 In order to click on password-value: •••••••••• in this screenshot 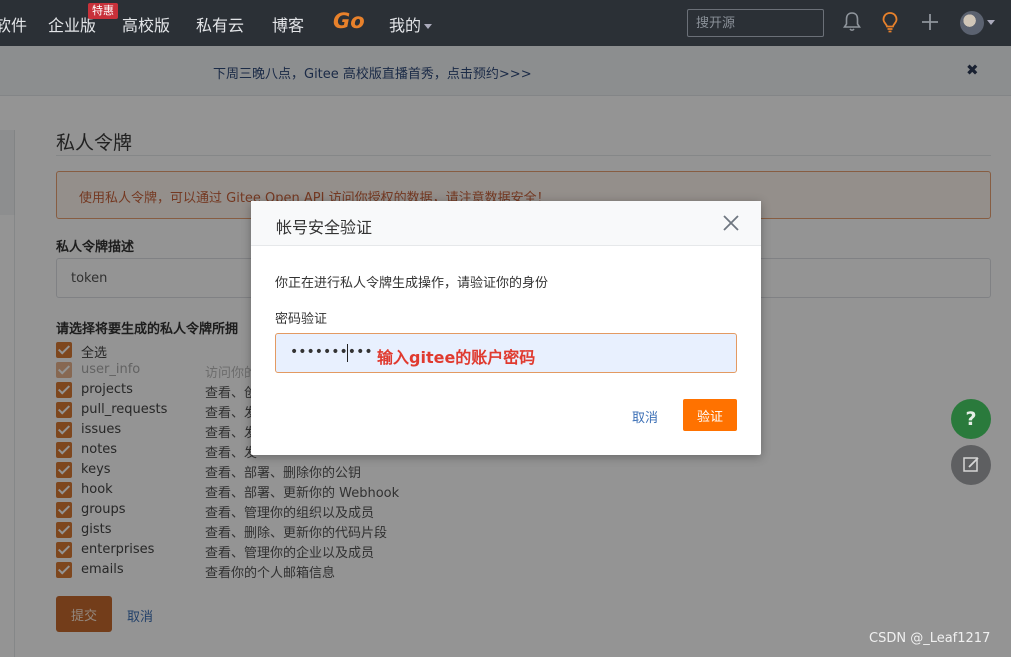, I will do `click(331, 352)`.